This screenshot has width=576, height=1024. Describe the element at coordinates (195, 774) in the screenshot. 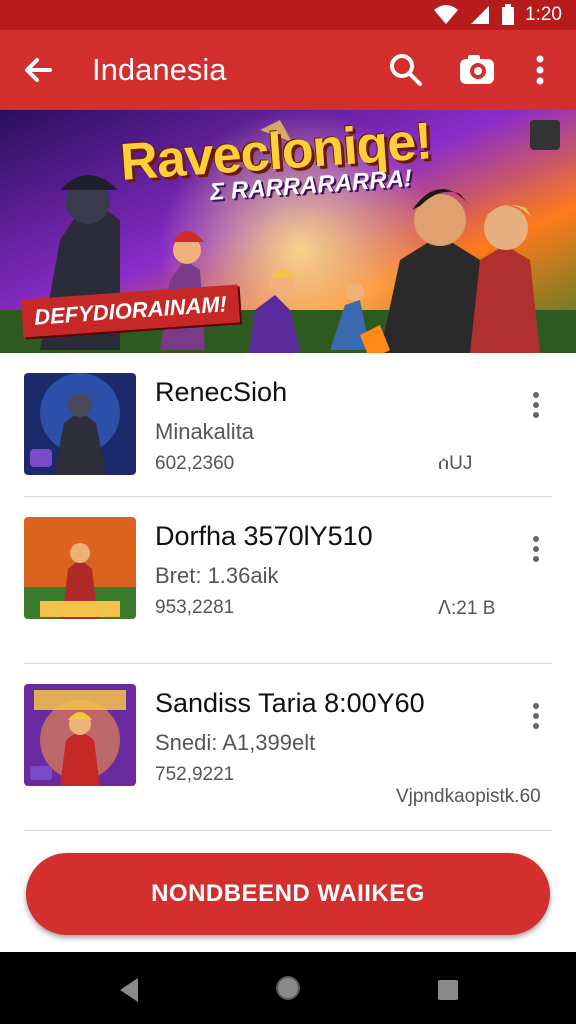

I see `item-meta: 752,9221` at that location.